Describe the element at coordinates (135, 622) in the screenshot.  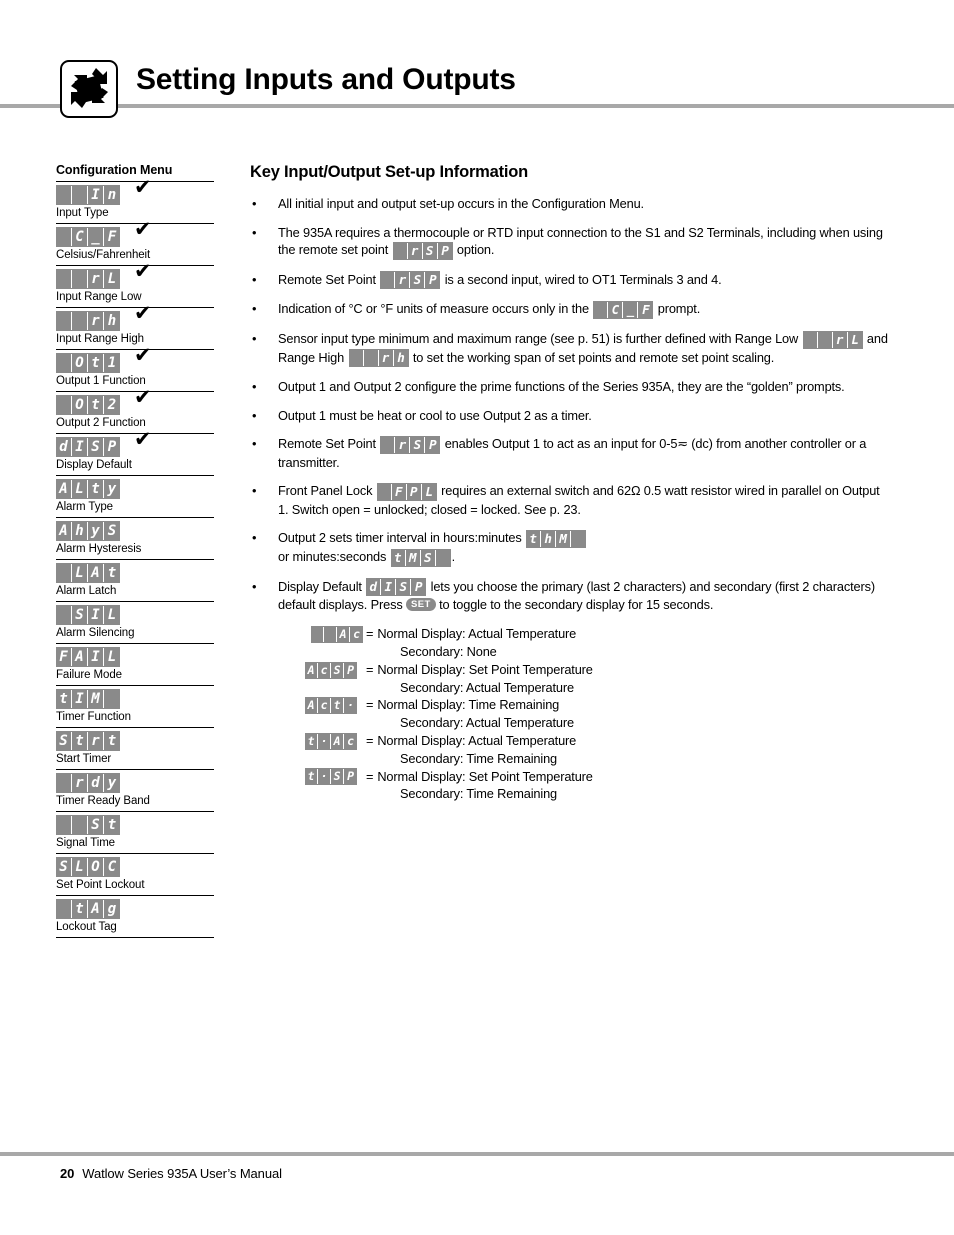
I see `sidebar-item-alarm-silencing: S I L Alarm Silencing` at that location.